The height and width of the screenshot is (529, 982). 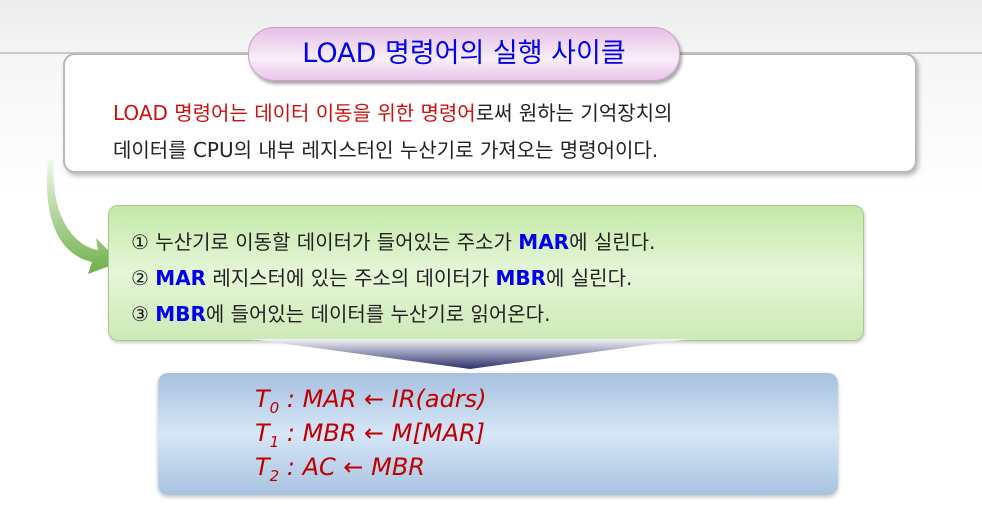 What do you see at coordinates (140, 242) in the screenshot?
I see `step-number: ①` at bounding box center [140, 242].